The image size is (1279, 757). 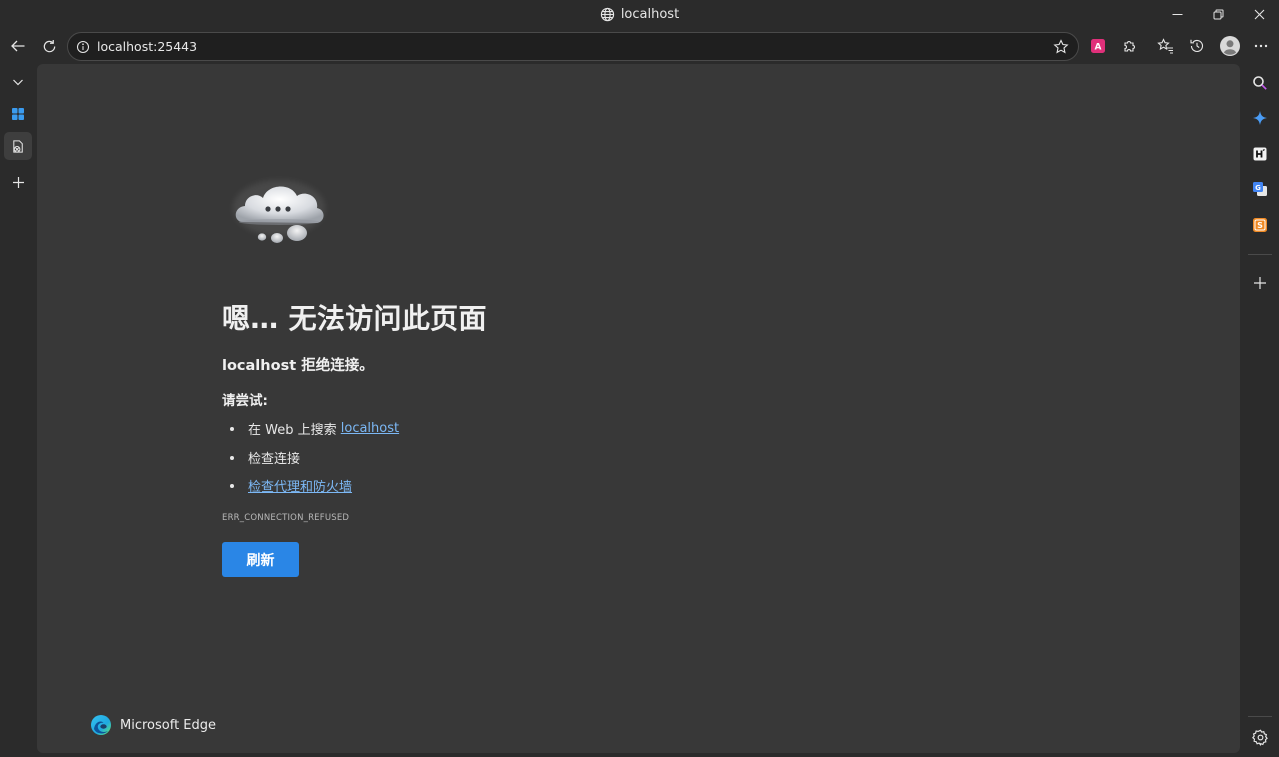 I want to click on restore-button, so click(x=1218, y=14).